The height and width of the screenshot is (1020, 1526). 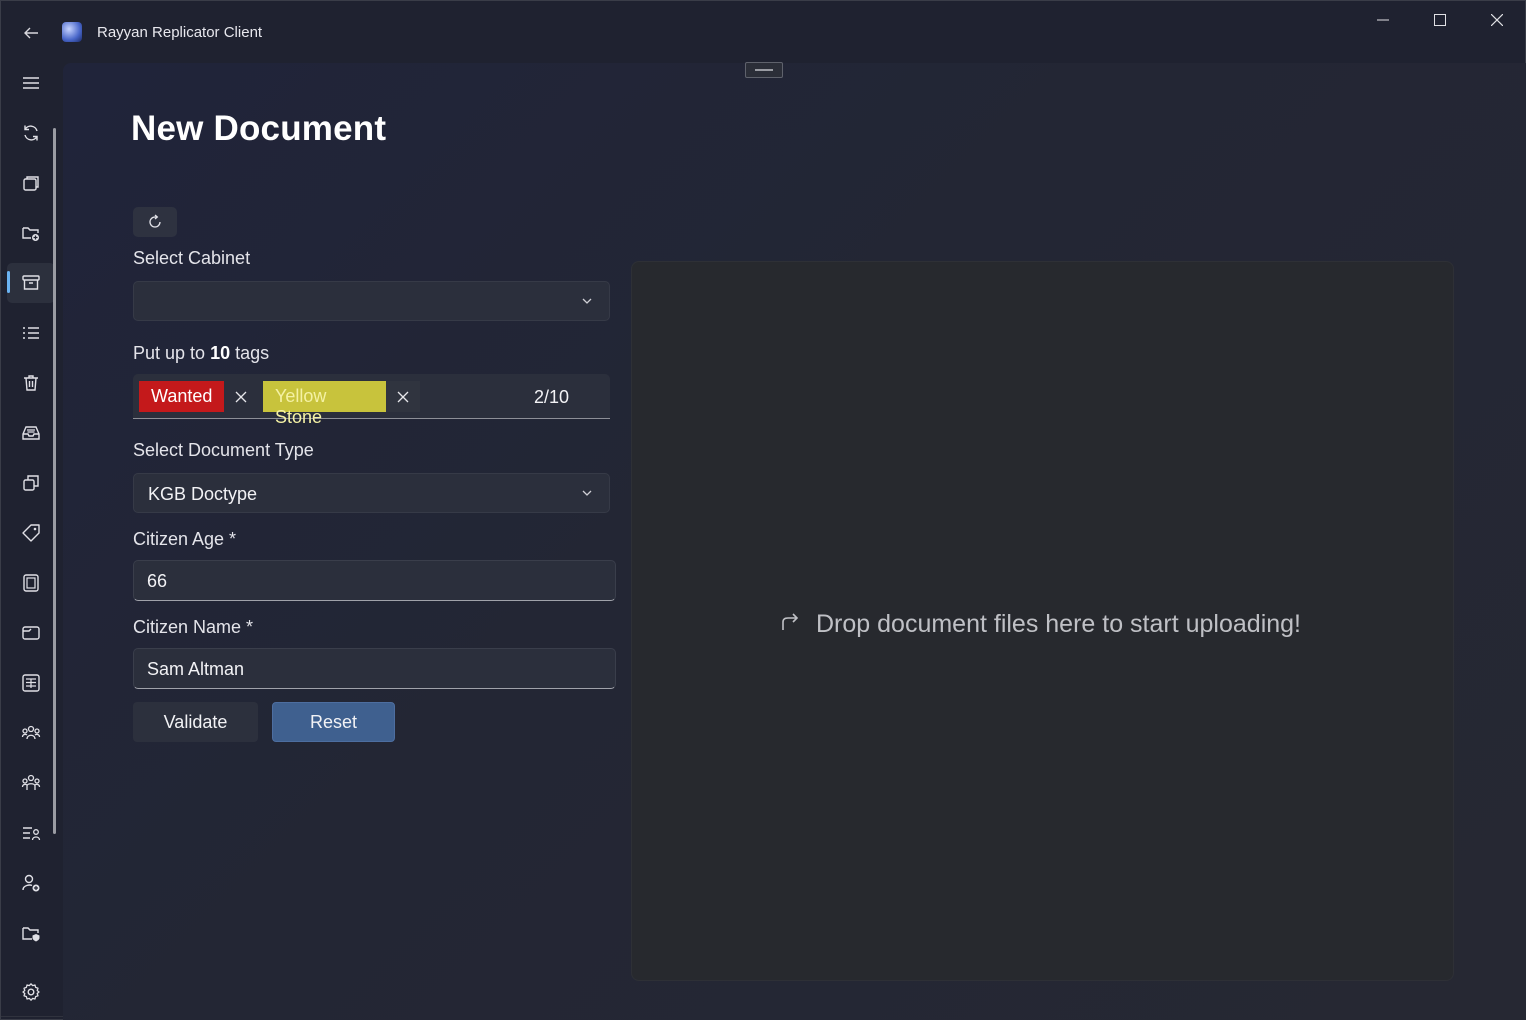 I want to click on tags-label-suffix: tags, so click(x=250, y=353).